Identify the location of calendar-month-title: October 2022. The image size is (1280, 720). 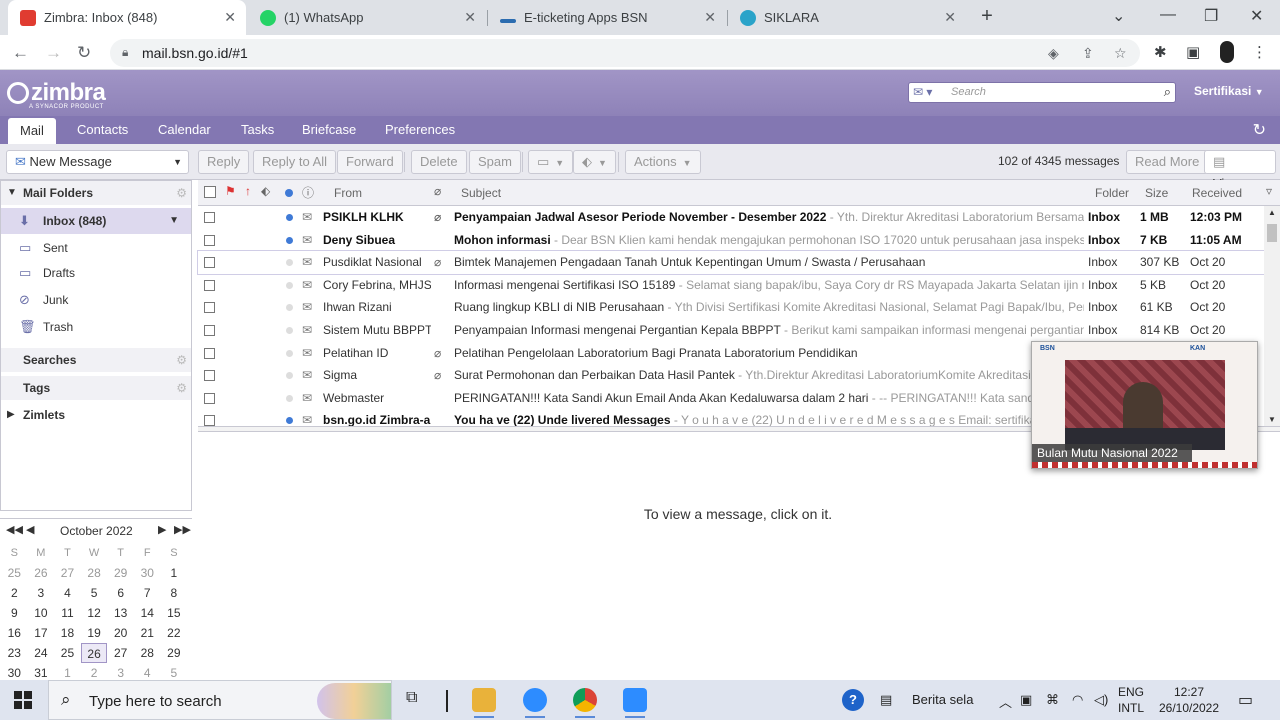
(96, 531).